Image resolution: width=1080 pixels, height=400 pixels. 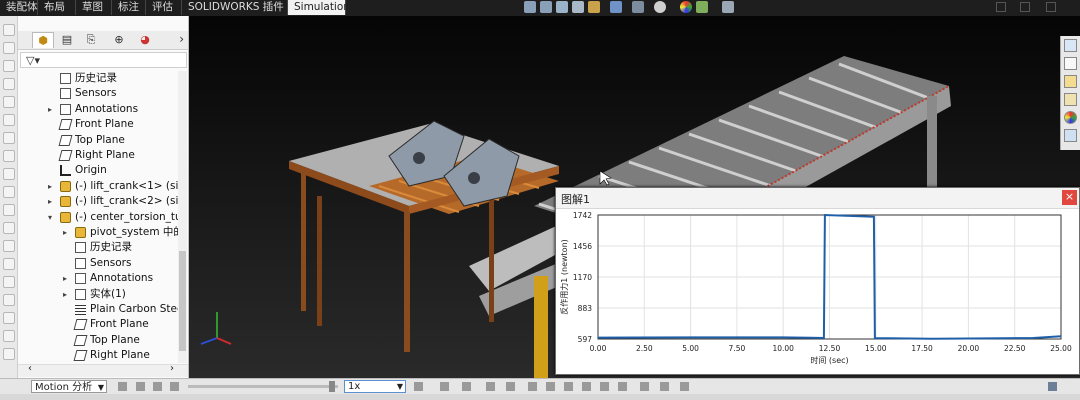 I want to click on command-tab: 评估, so click(x=164, y=7).